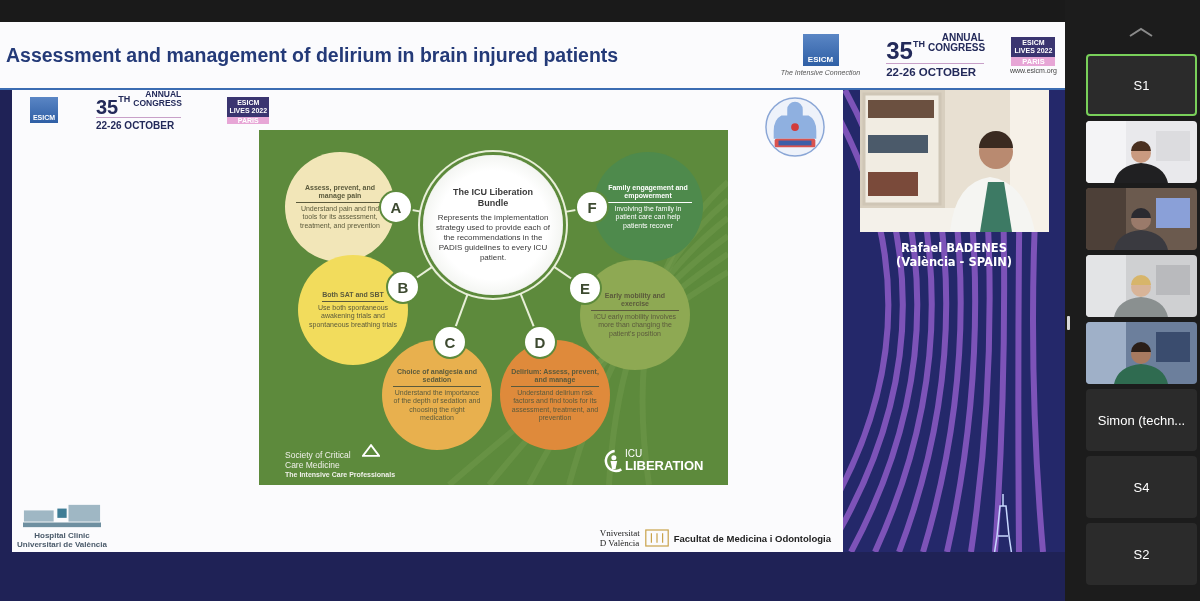 The width and height of the screenshot is (1200, 601). I want to click on faculty-emblem-icon, so click(656, 538).